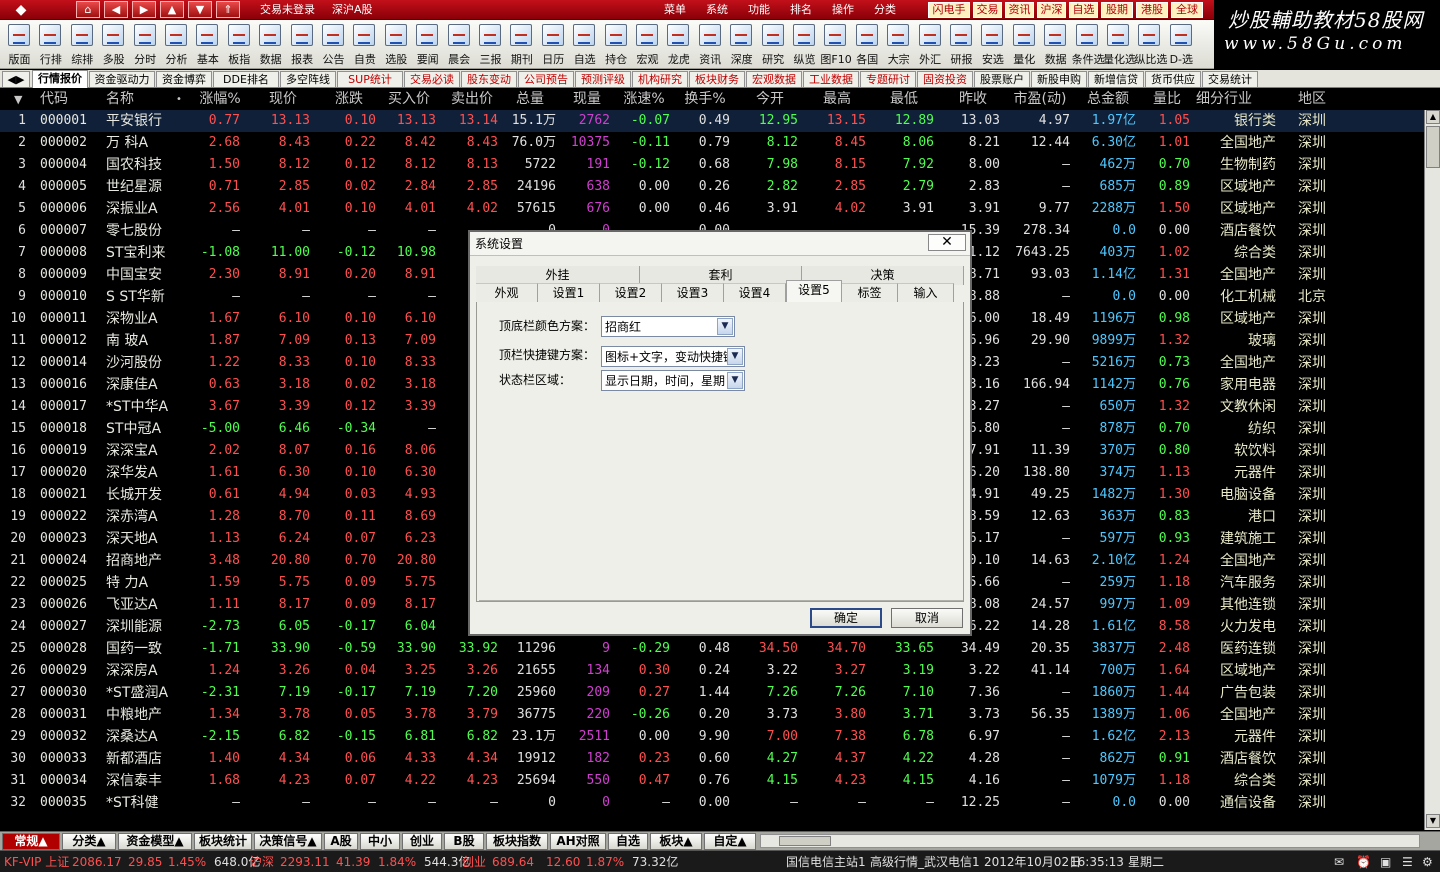  I want to click on column-header: 总金额, so click(1108, 99).